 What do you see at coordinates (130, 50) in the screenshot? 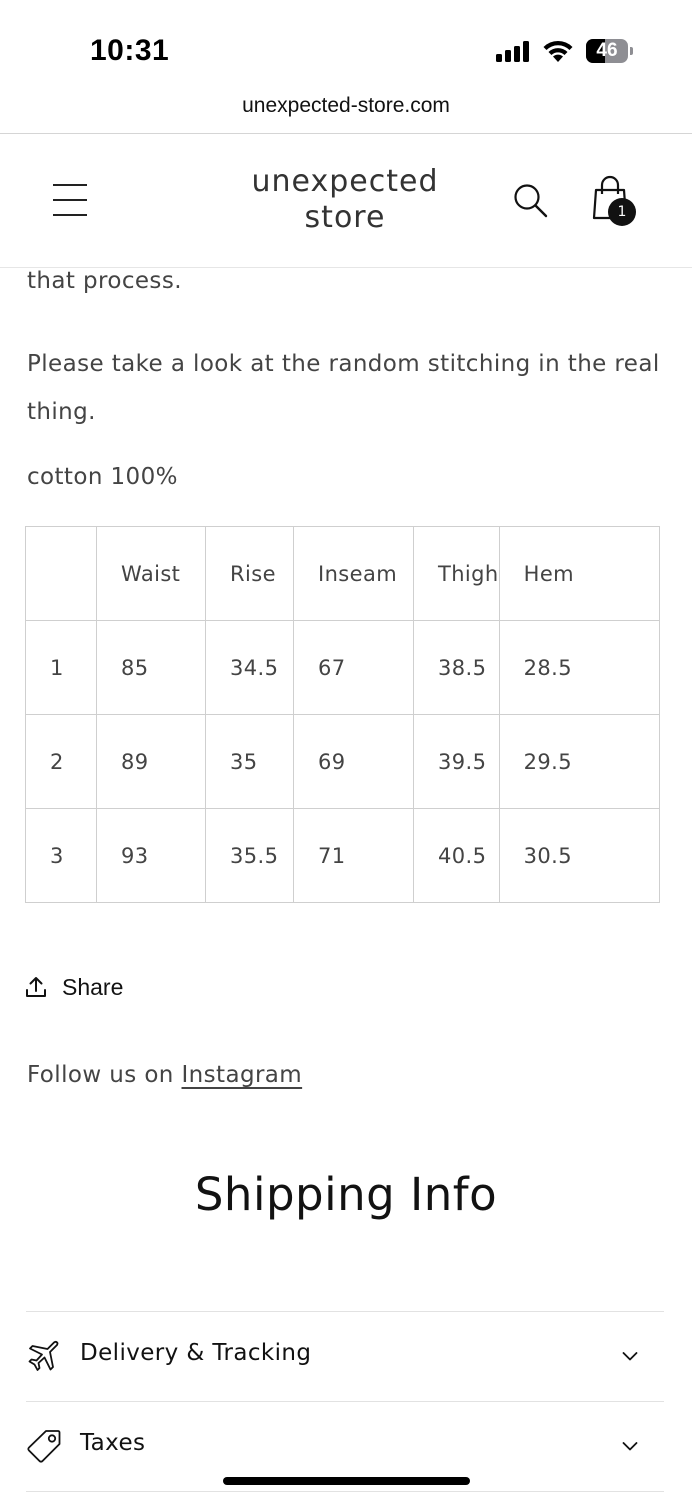
I see `status-time: 10:31` at bounding box center [130, 50].